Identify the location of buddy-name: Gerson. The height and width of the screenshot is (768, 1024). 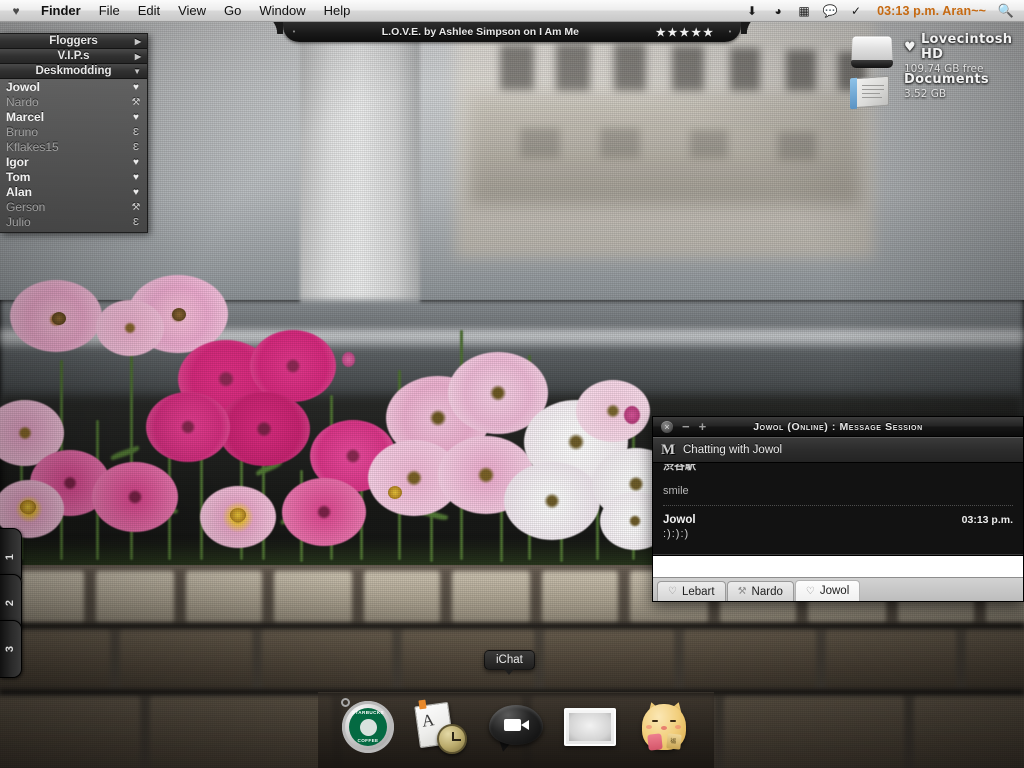
(26, 207).